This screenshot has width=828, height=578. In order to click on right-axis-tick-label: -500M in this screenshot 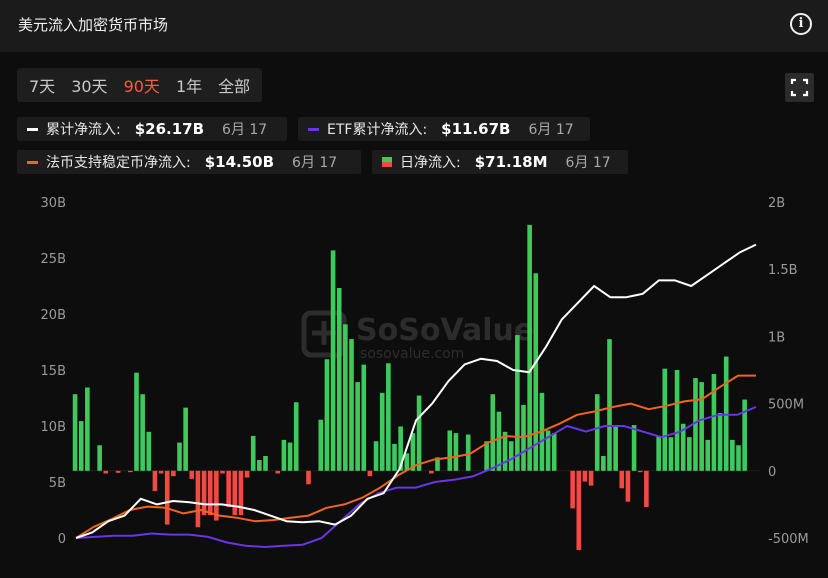, I will do `click(788, 539)`.